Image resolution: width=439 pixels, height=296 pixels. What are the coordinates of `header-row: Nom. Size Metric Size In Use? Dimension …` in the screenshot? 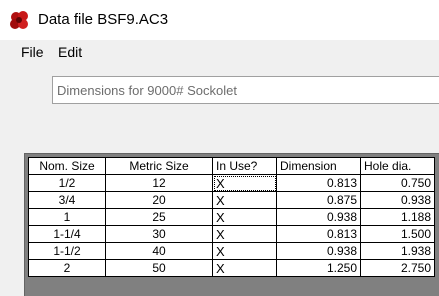 It's located at (231, 166).